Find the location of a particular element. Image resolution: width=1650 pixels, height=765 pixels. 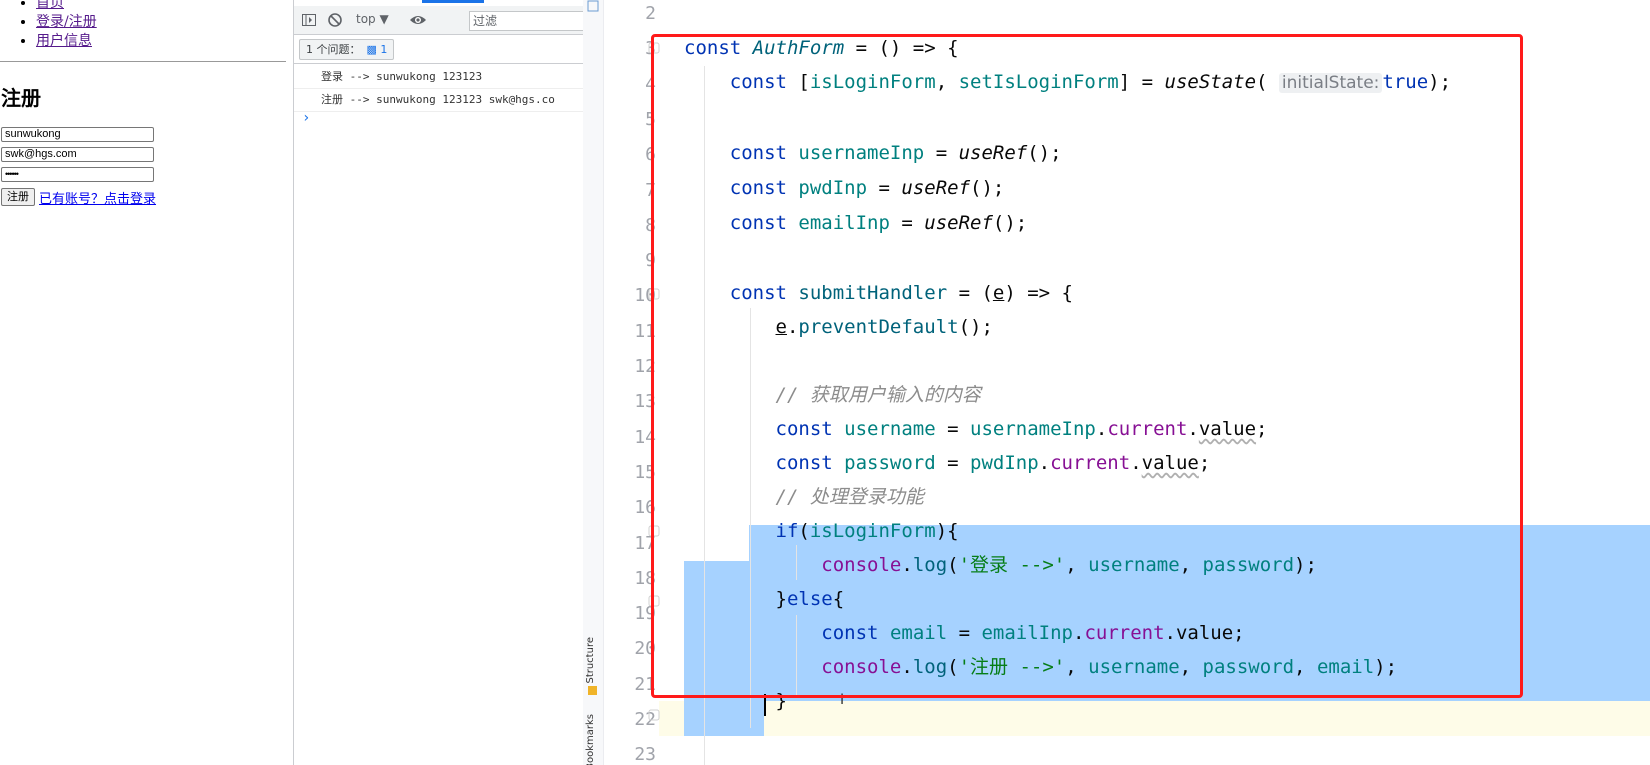

issues-button: 1 个问题： ▩ 1 is located at coordinates (347, 49).